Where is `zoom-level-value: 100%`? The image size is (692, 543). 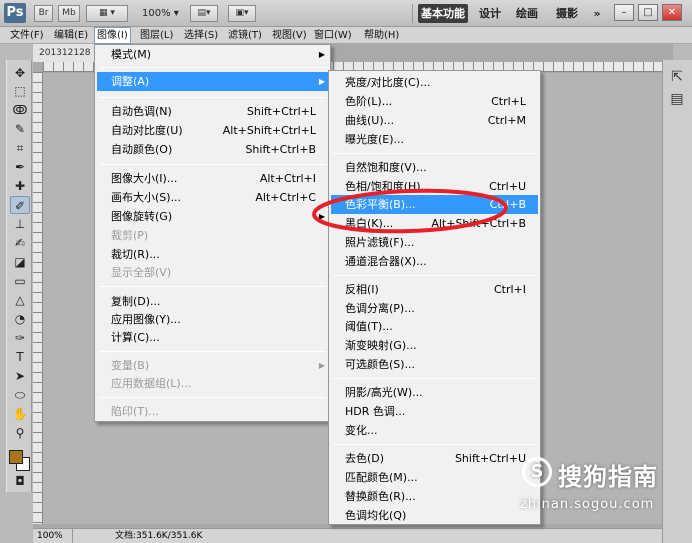 zoom-level-value: 100% is located at coordinates (156, 13).